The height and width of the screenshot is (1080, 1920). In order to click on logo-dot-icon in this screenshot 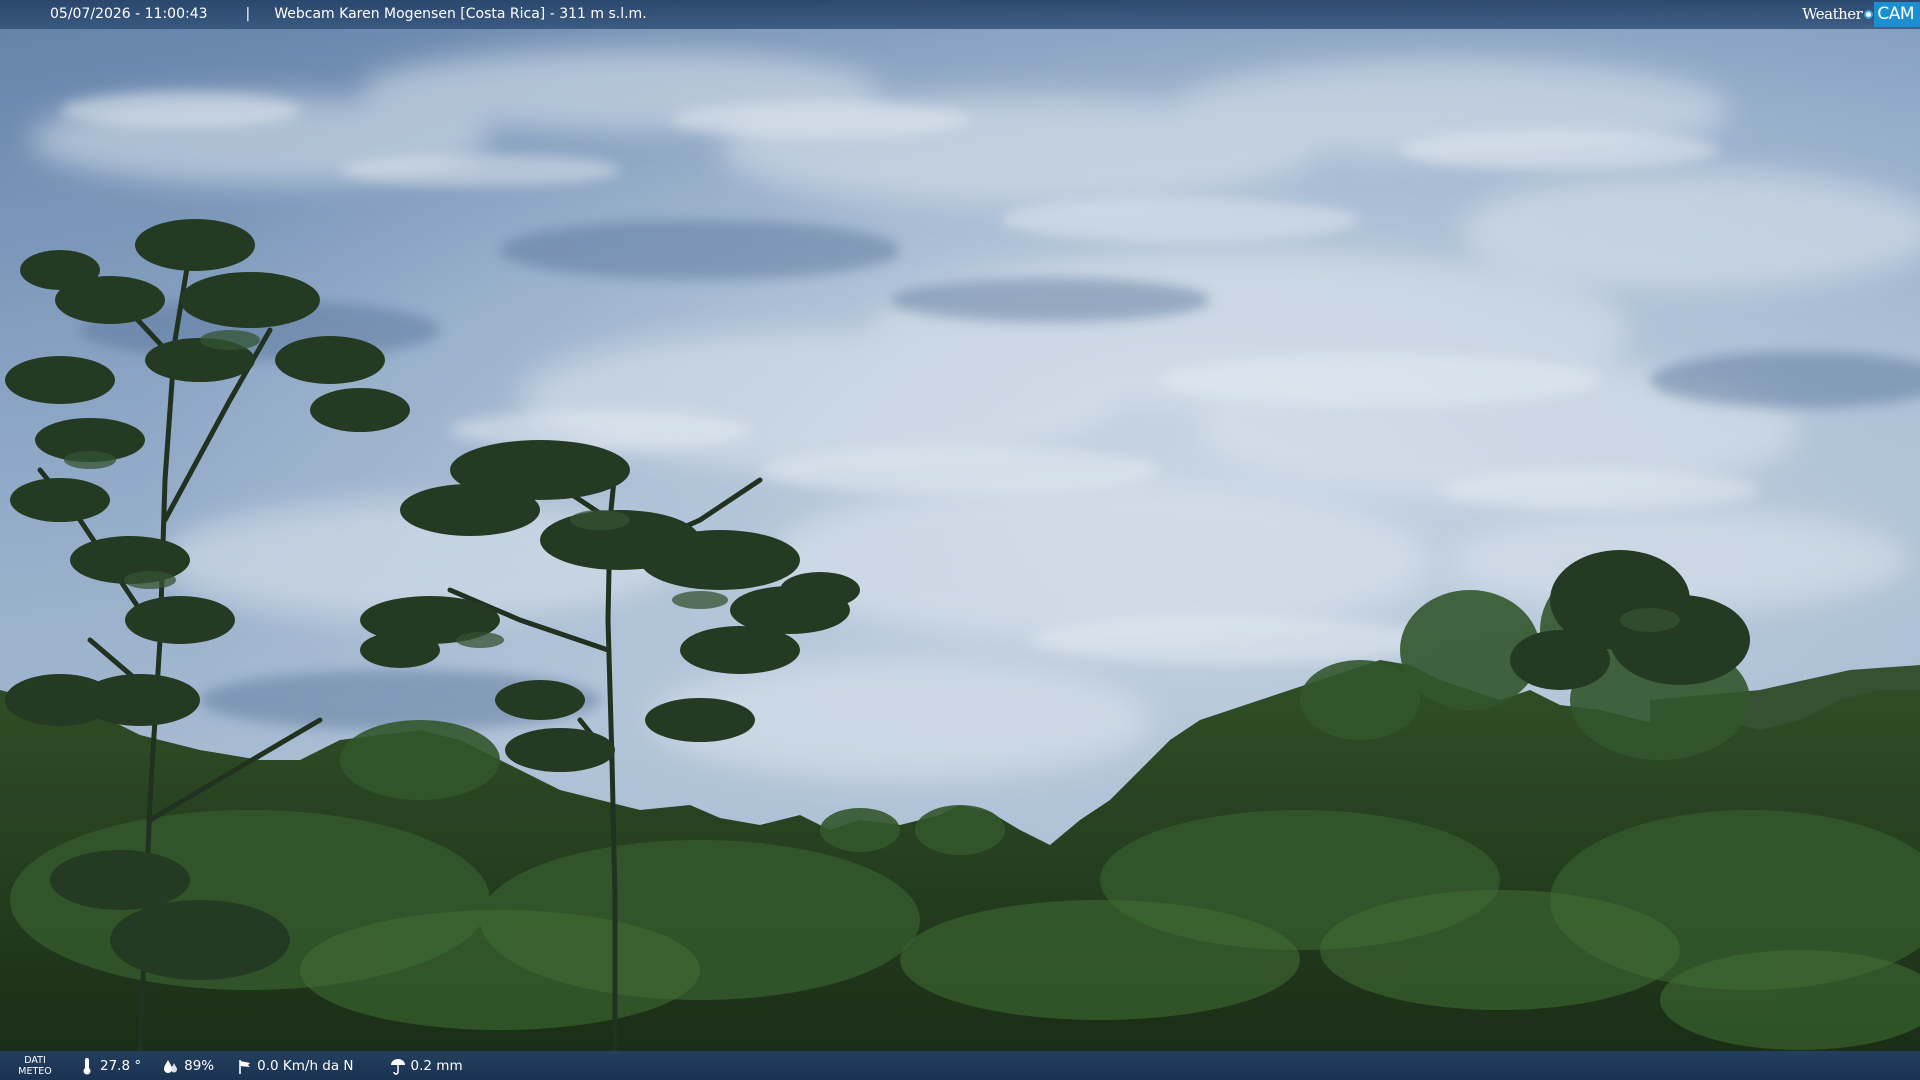, I will do `click(1869, 14)`.